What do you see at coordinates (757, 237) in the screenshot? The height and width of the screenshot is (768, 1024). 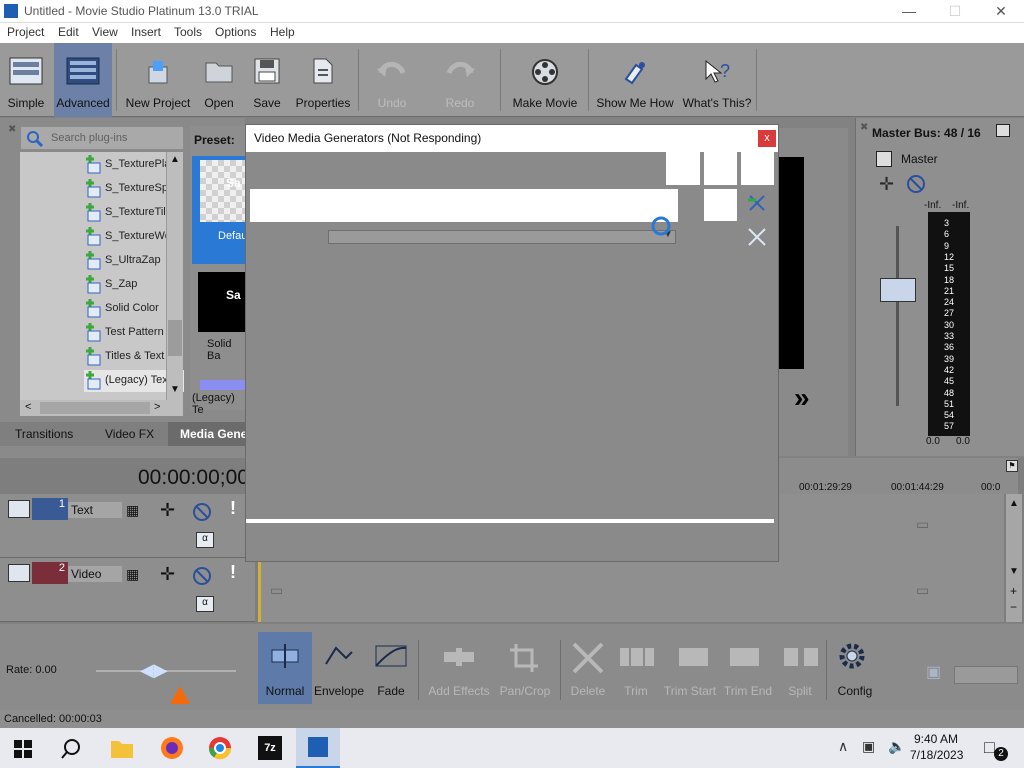 I see `close-x-icon` at bounding box center [757, 237].